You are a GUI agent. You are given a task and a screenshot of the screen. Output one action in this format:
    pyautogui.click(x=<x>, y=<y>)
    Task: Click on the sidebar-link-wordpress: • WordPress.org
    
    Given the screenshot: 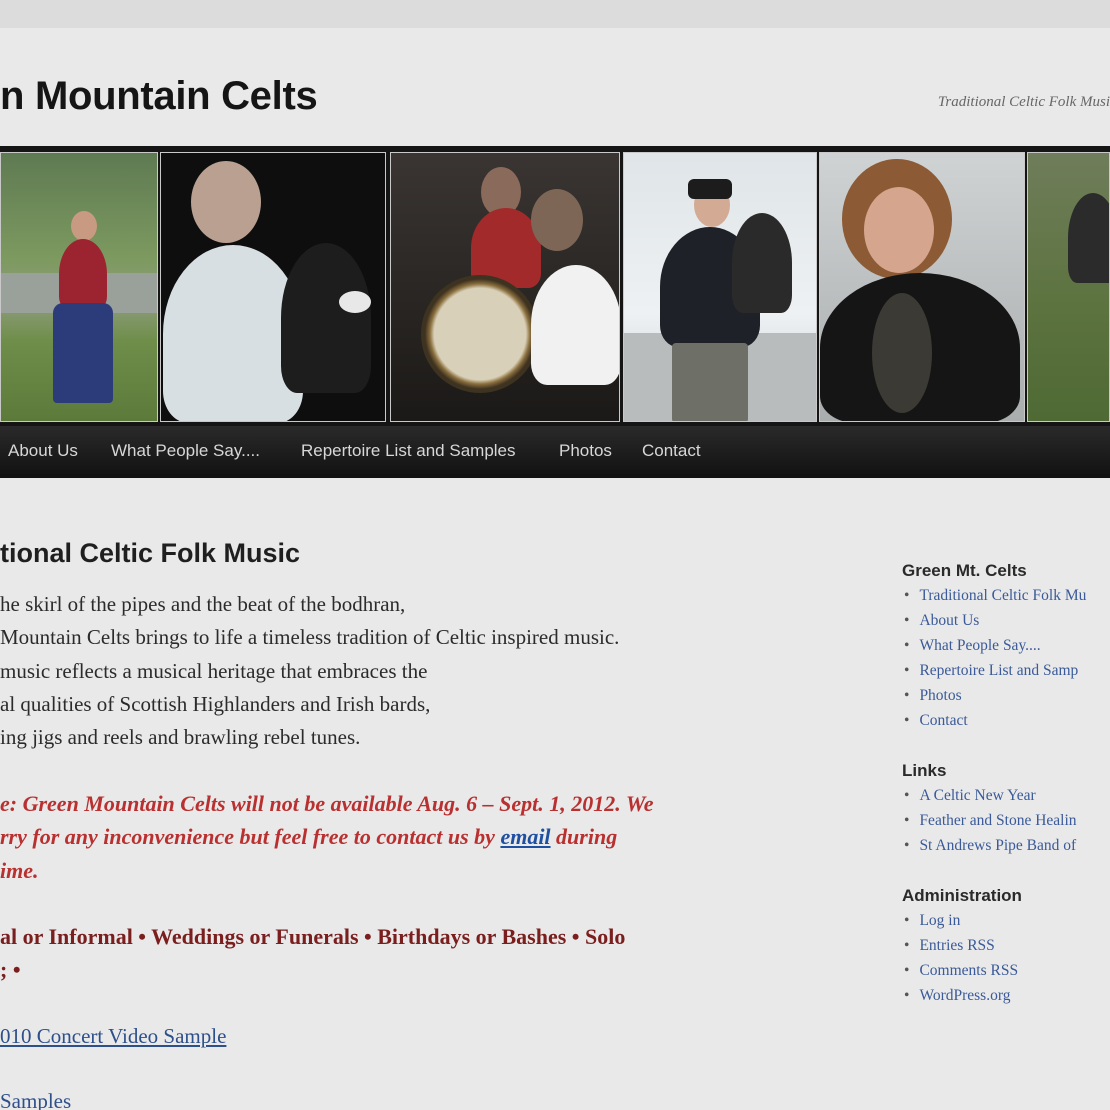 What is the action you would take?
    pyautogui.click(x=957, y=996)
    